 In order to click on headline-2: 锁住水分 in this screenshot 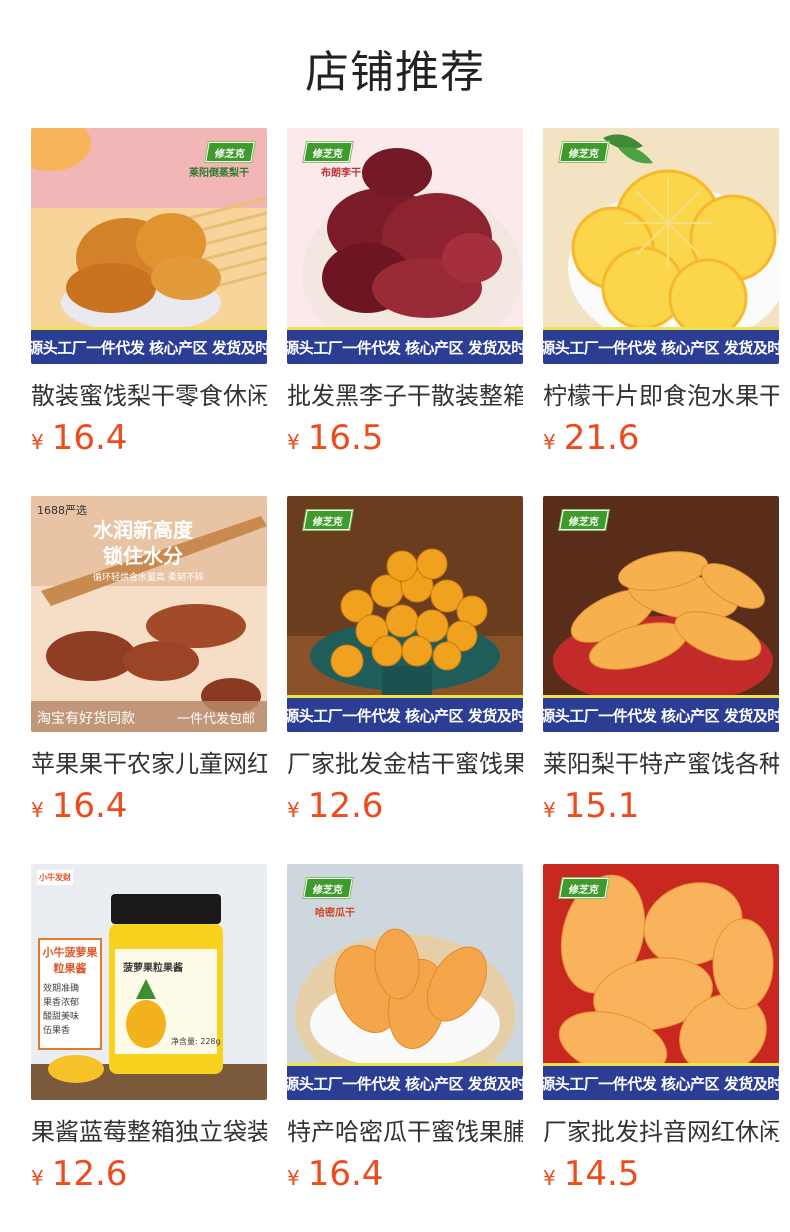, I will do `click(143, 556)`.